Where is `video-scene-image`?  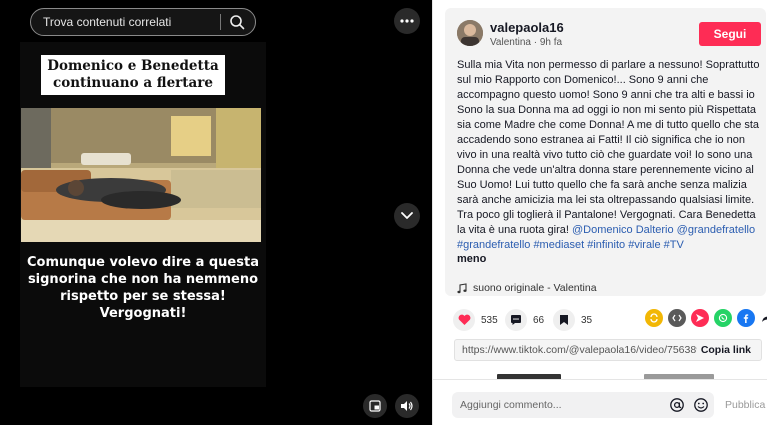 video-scene-image is located at coordinates (141, 175).